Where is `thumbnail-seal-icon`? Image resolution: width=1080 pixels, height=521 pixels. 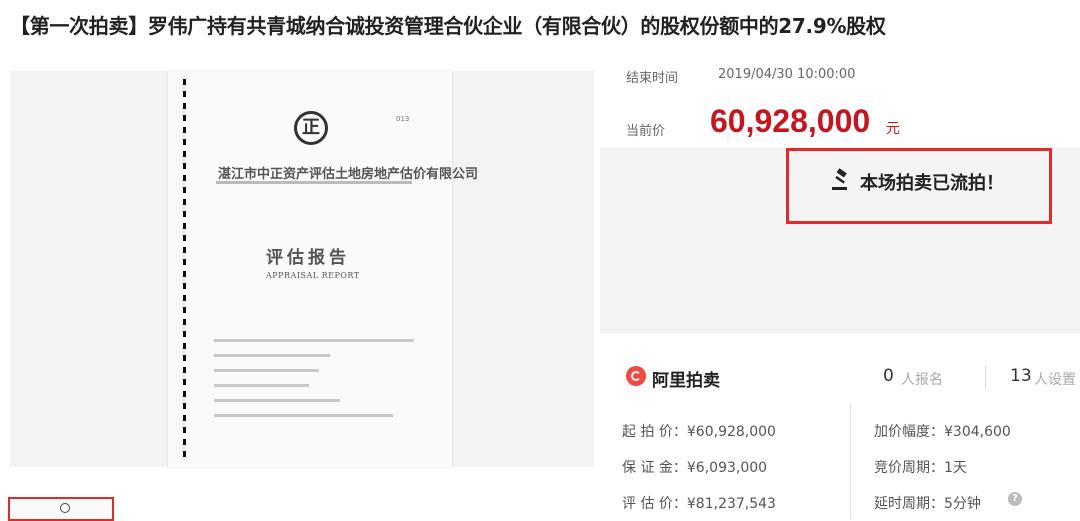
thumbnail-seal-icon is located at coordinates (65, 508).